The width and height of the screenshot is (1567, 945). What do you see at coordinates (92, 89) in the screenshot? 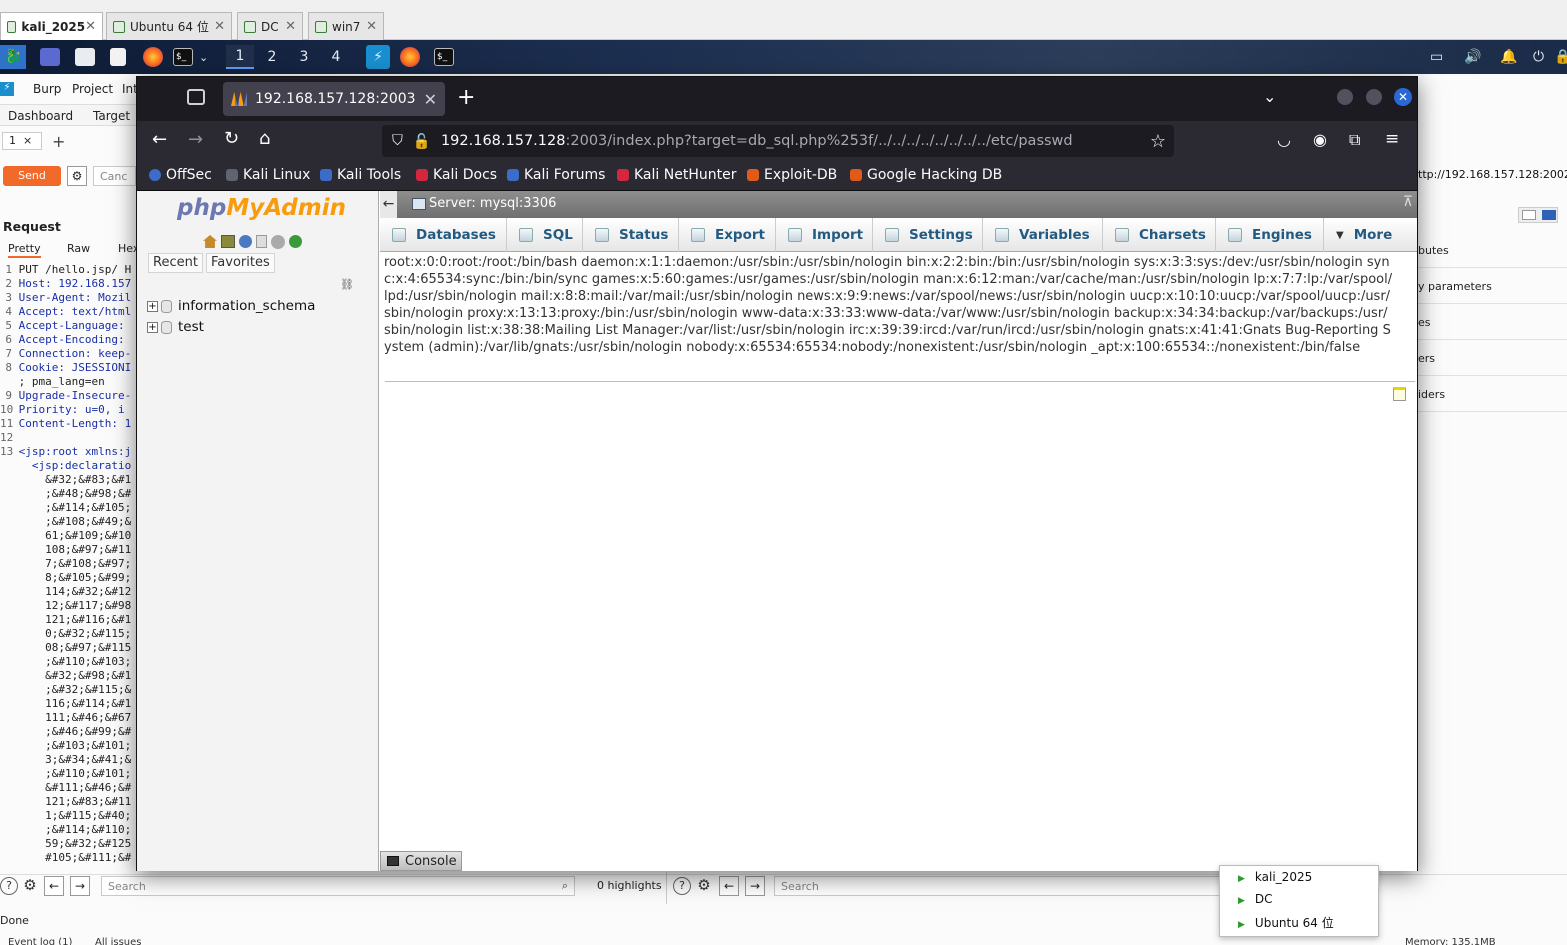
I see `burp-menu-project: Project` at bounding box center [92, 89].